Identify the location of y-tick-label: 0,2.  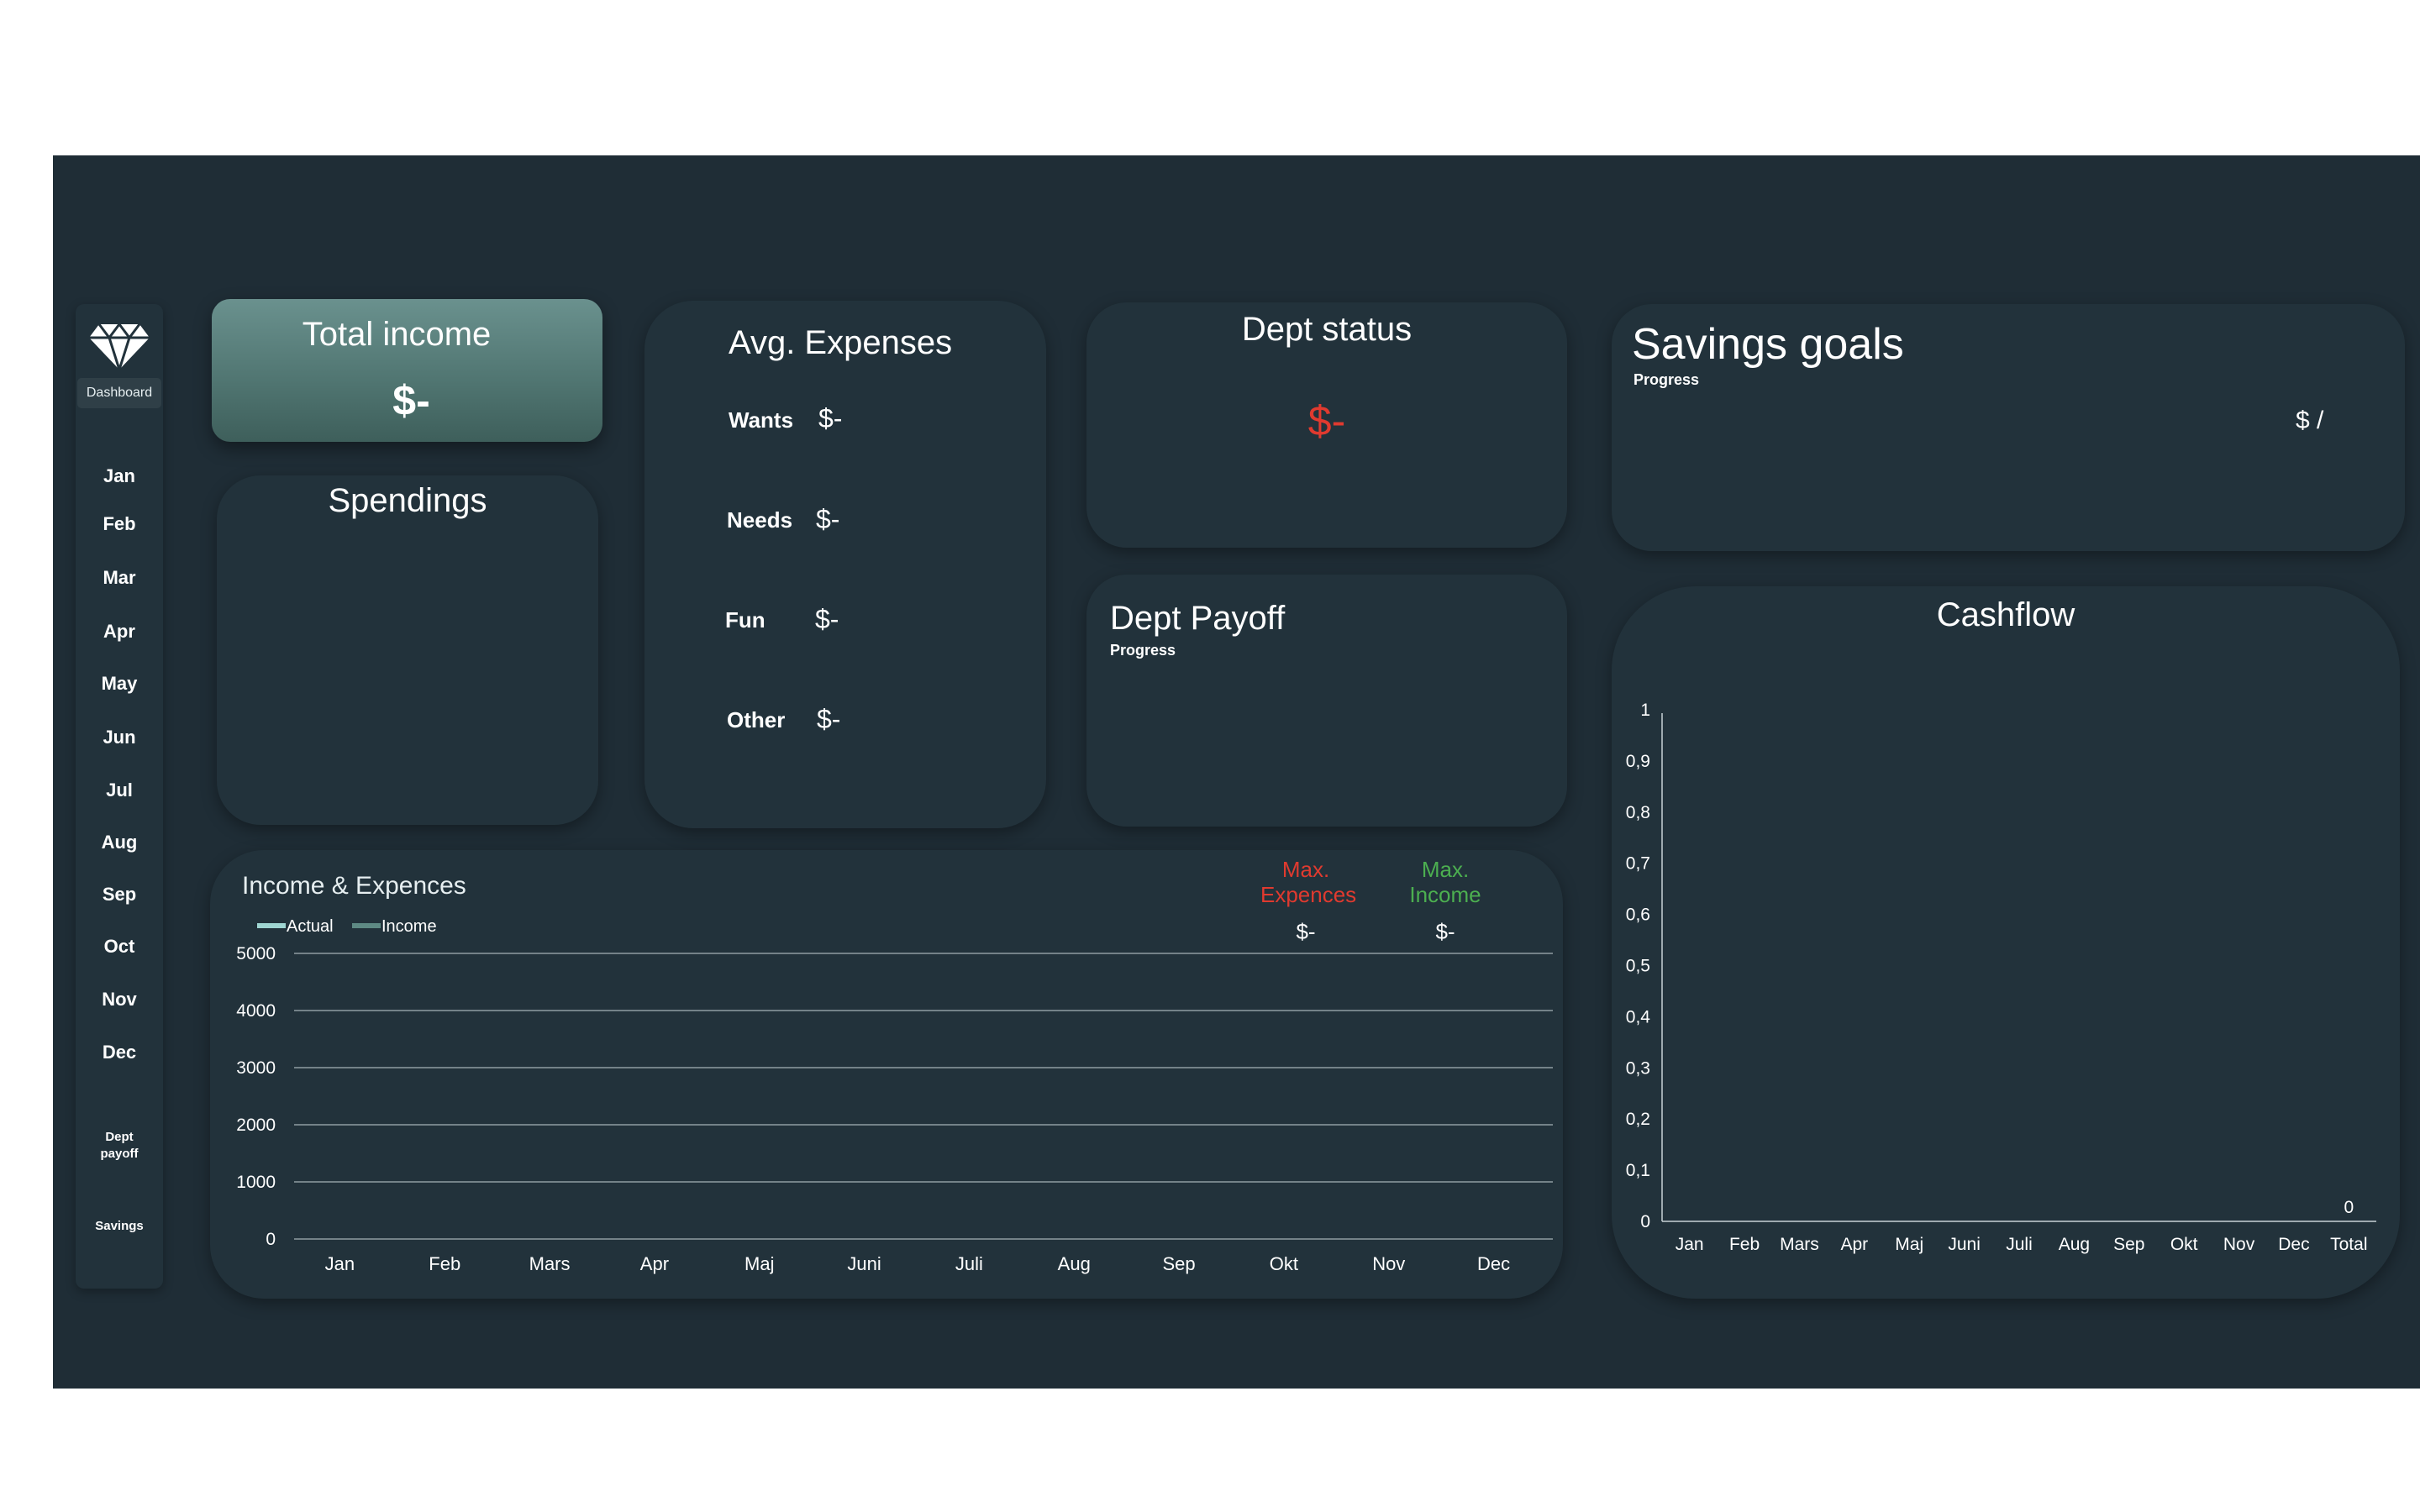
(1638, 1119).